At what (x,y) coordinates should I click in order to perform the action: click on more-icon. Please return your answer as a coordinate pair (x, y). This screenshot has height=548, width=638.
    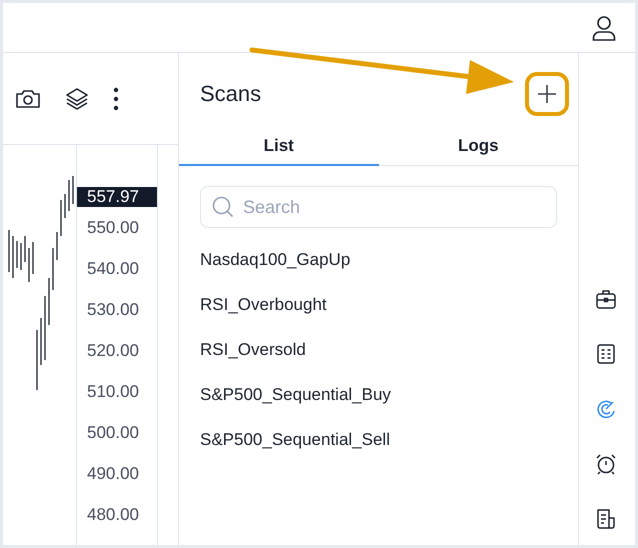
    Looking at the image, I should click on (116, 98).